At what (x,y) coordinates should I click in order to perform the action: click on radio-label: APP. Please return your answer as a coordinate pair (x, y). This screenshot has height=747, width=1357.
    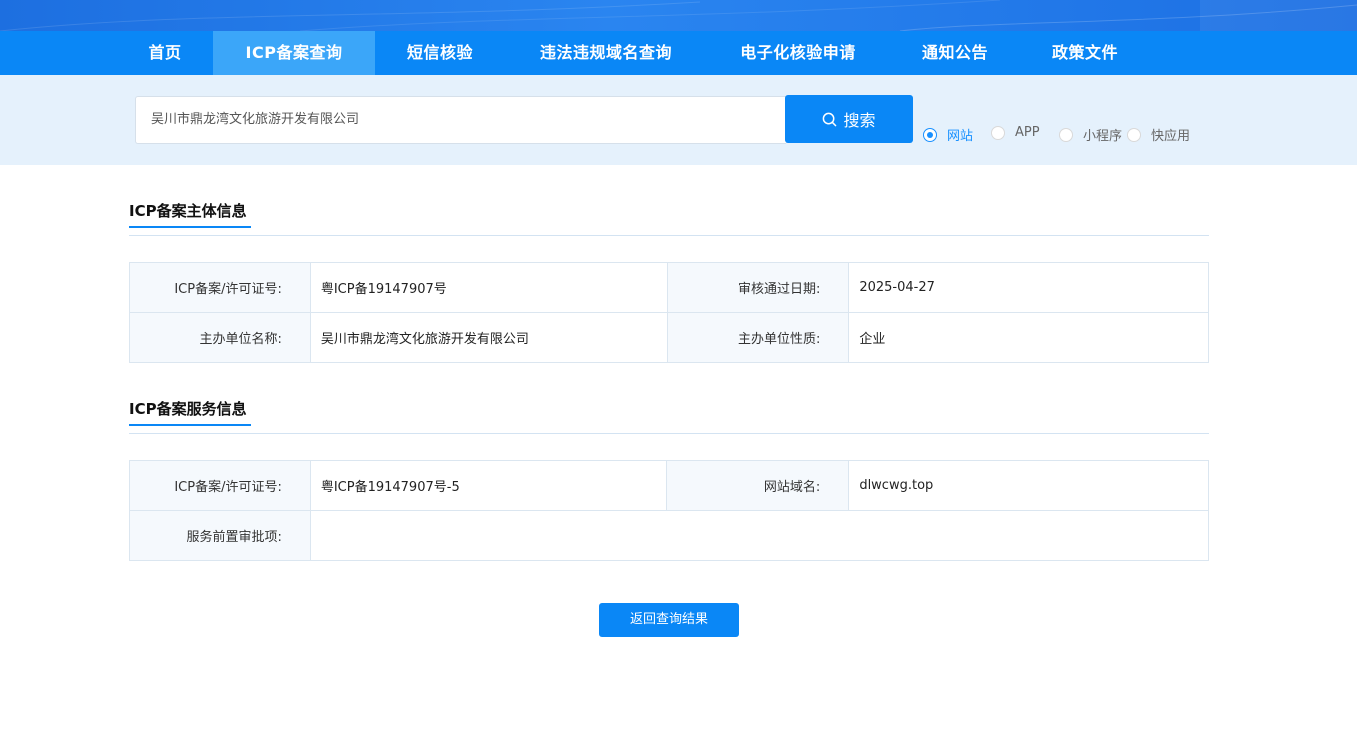
    Looking at the image, I should click on (1027, 132).